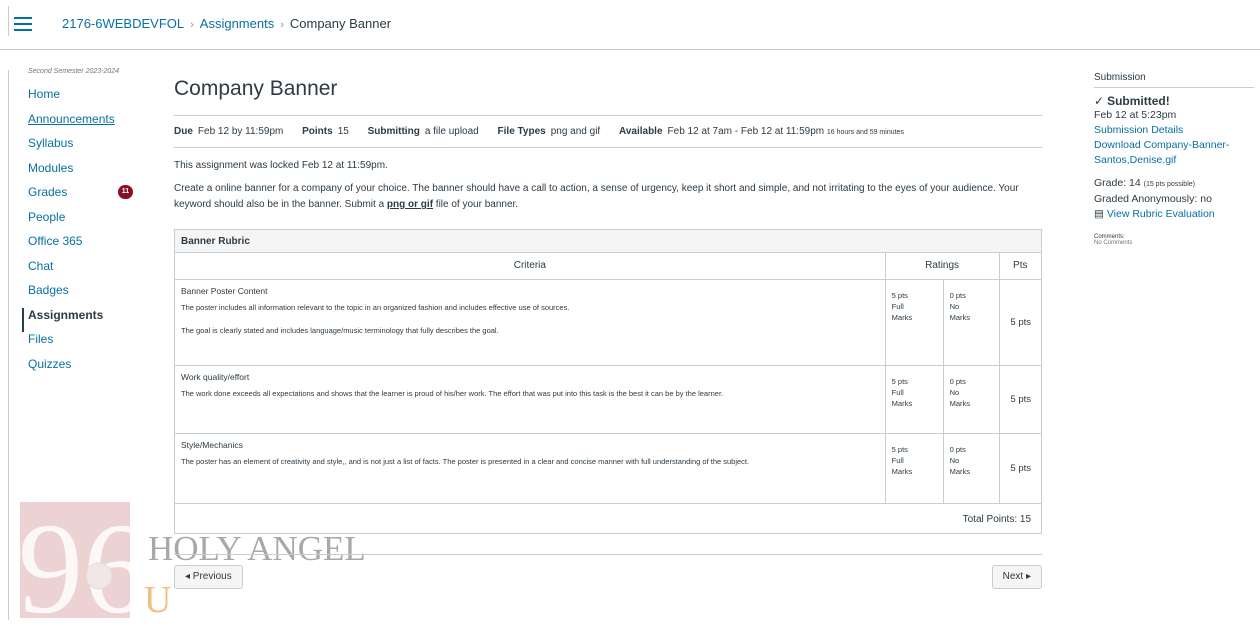  Describe the element at coordinates (1117, 183) in the screenshot. I see `grade-value: Grade: 14` at that location.